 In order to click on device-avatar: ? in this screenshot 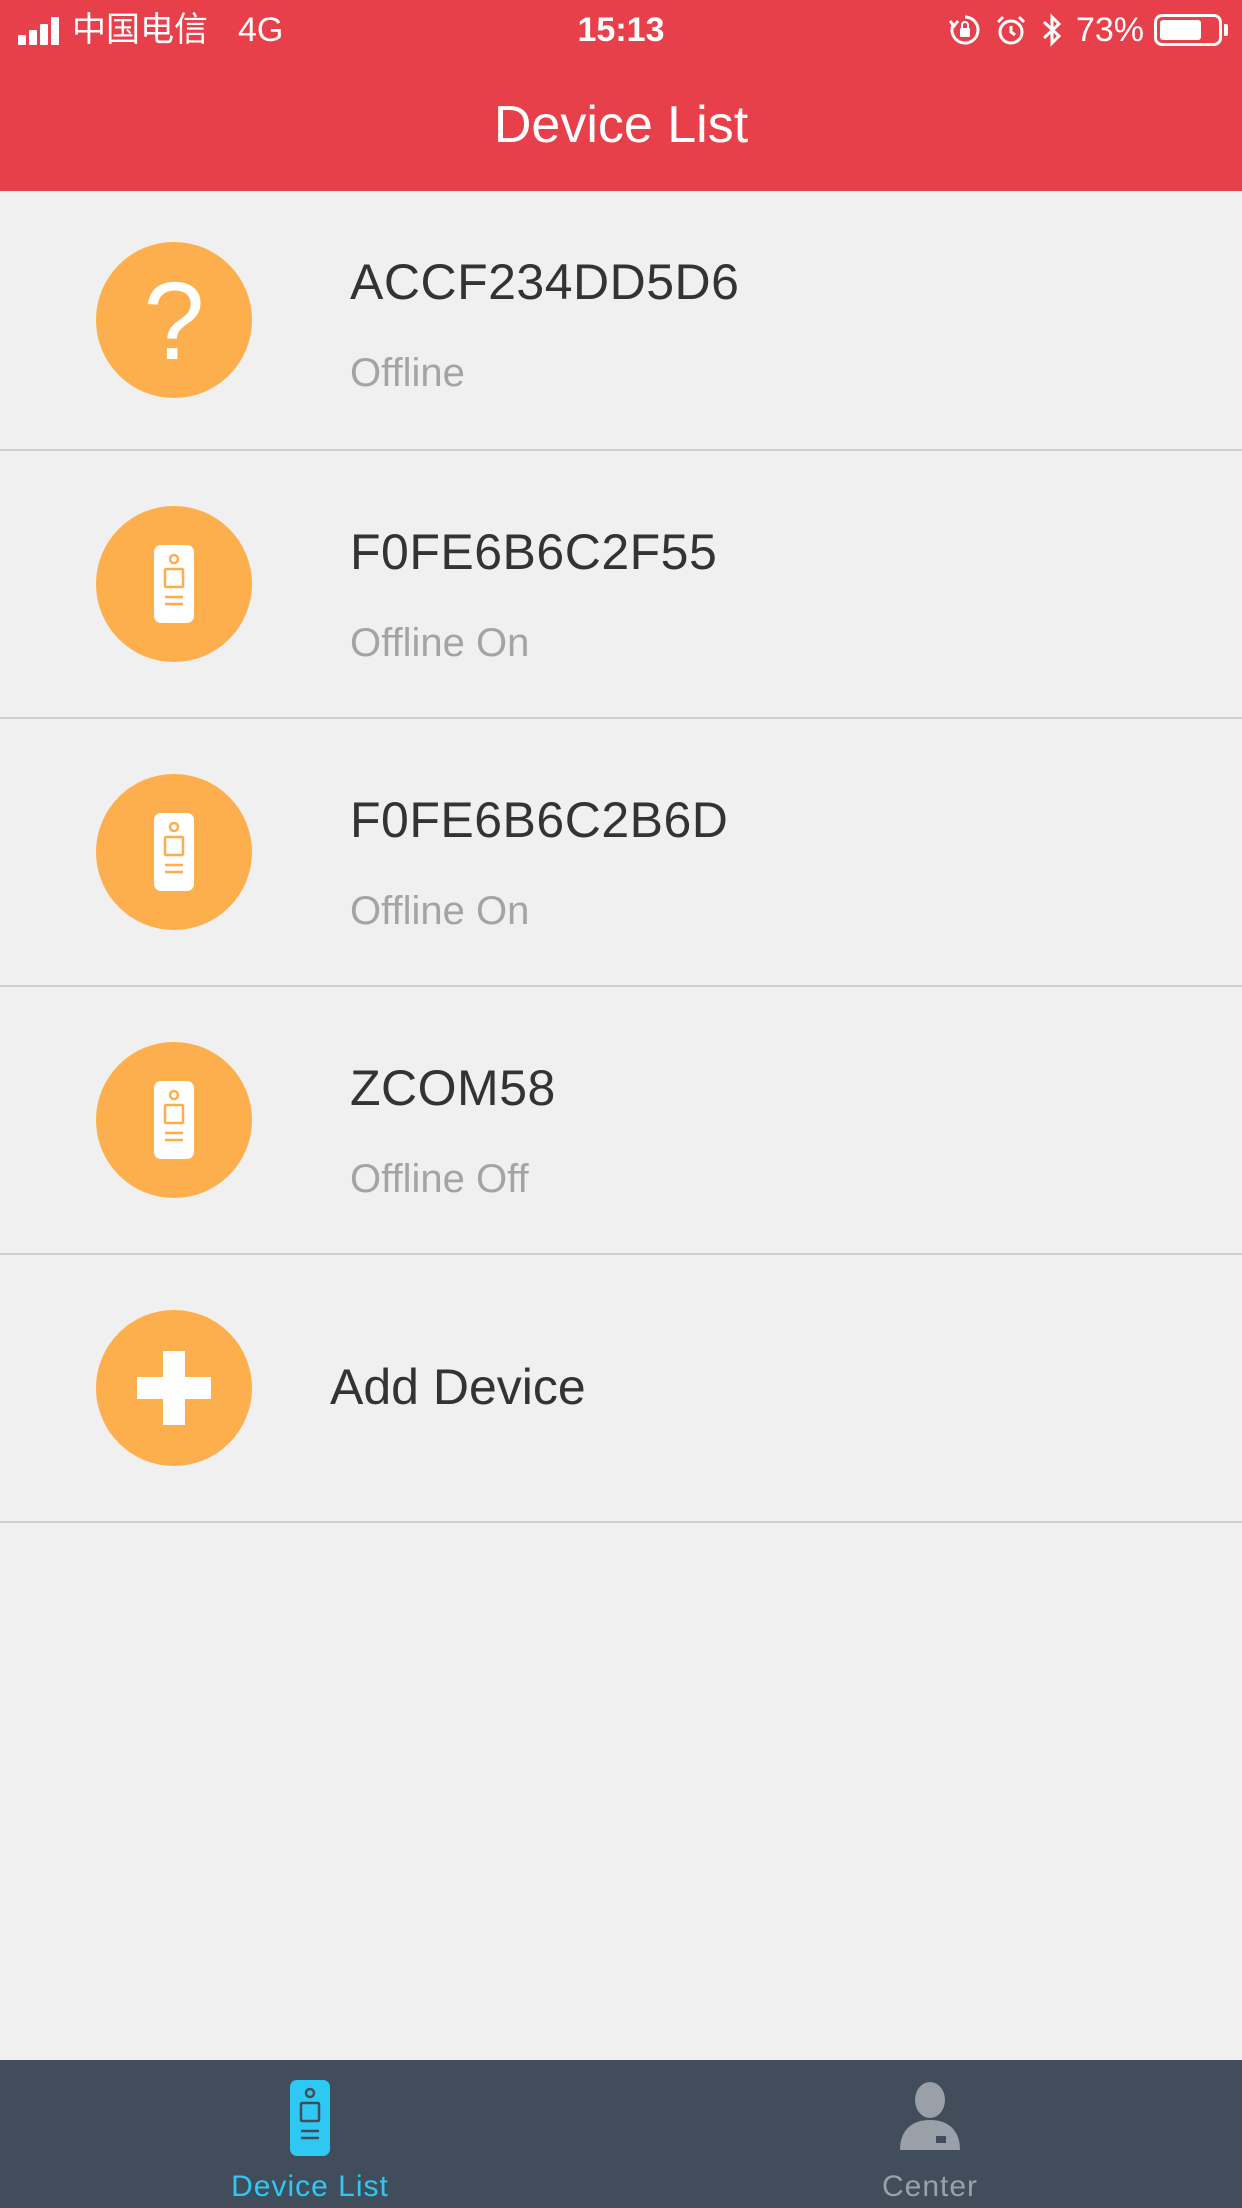, I will do `click(174, 320)`.